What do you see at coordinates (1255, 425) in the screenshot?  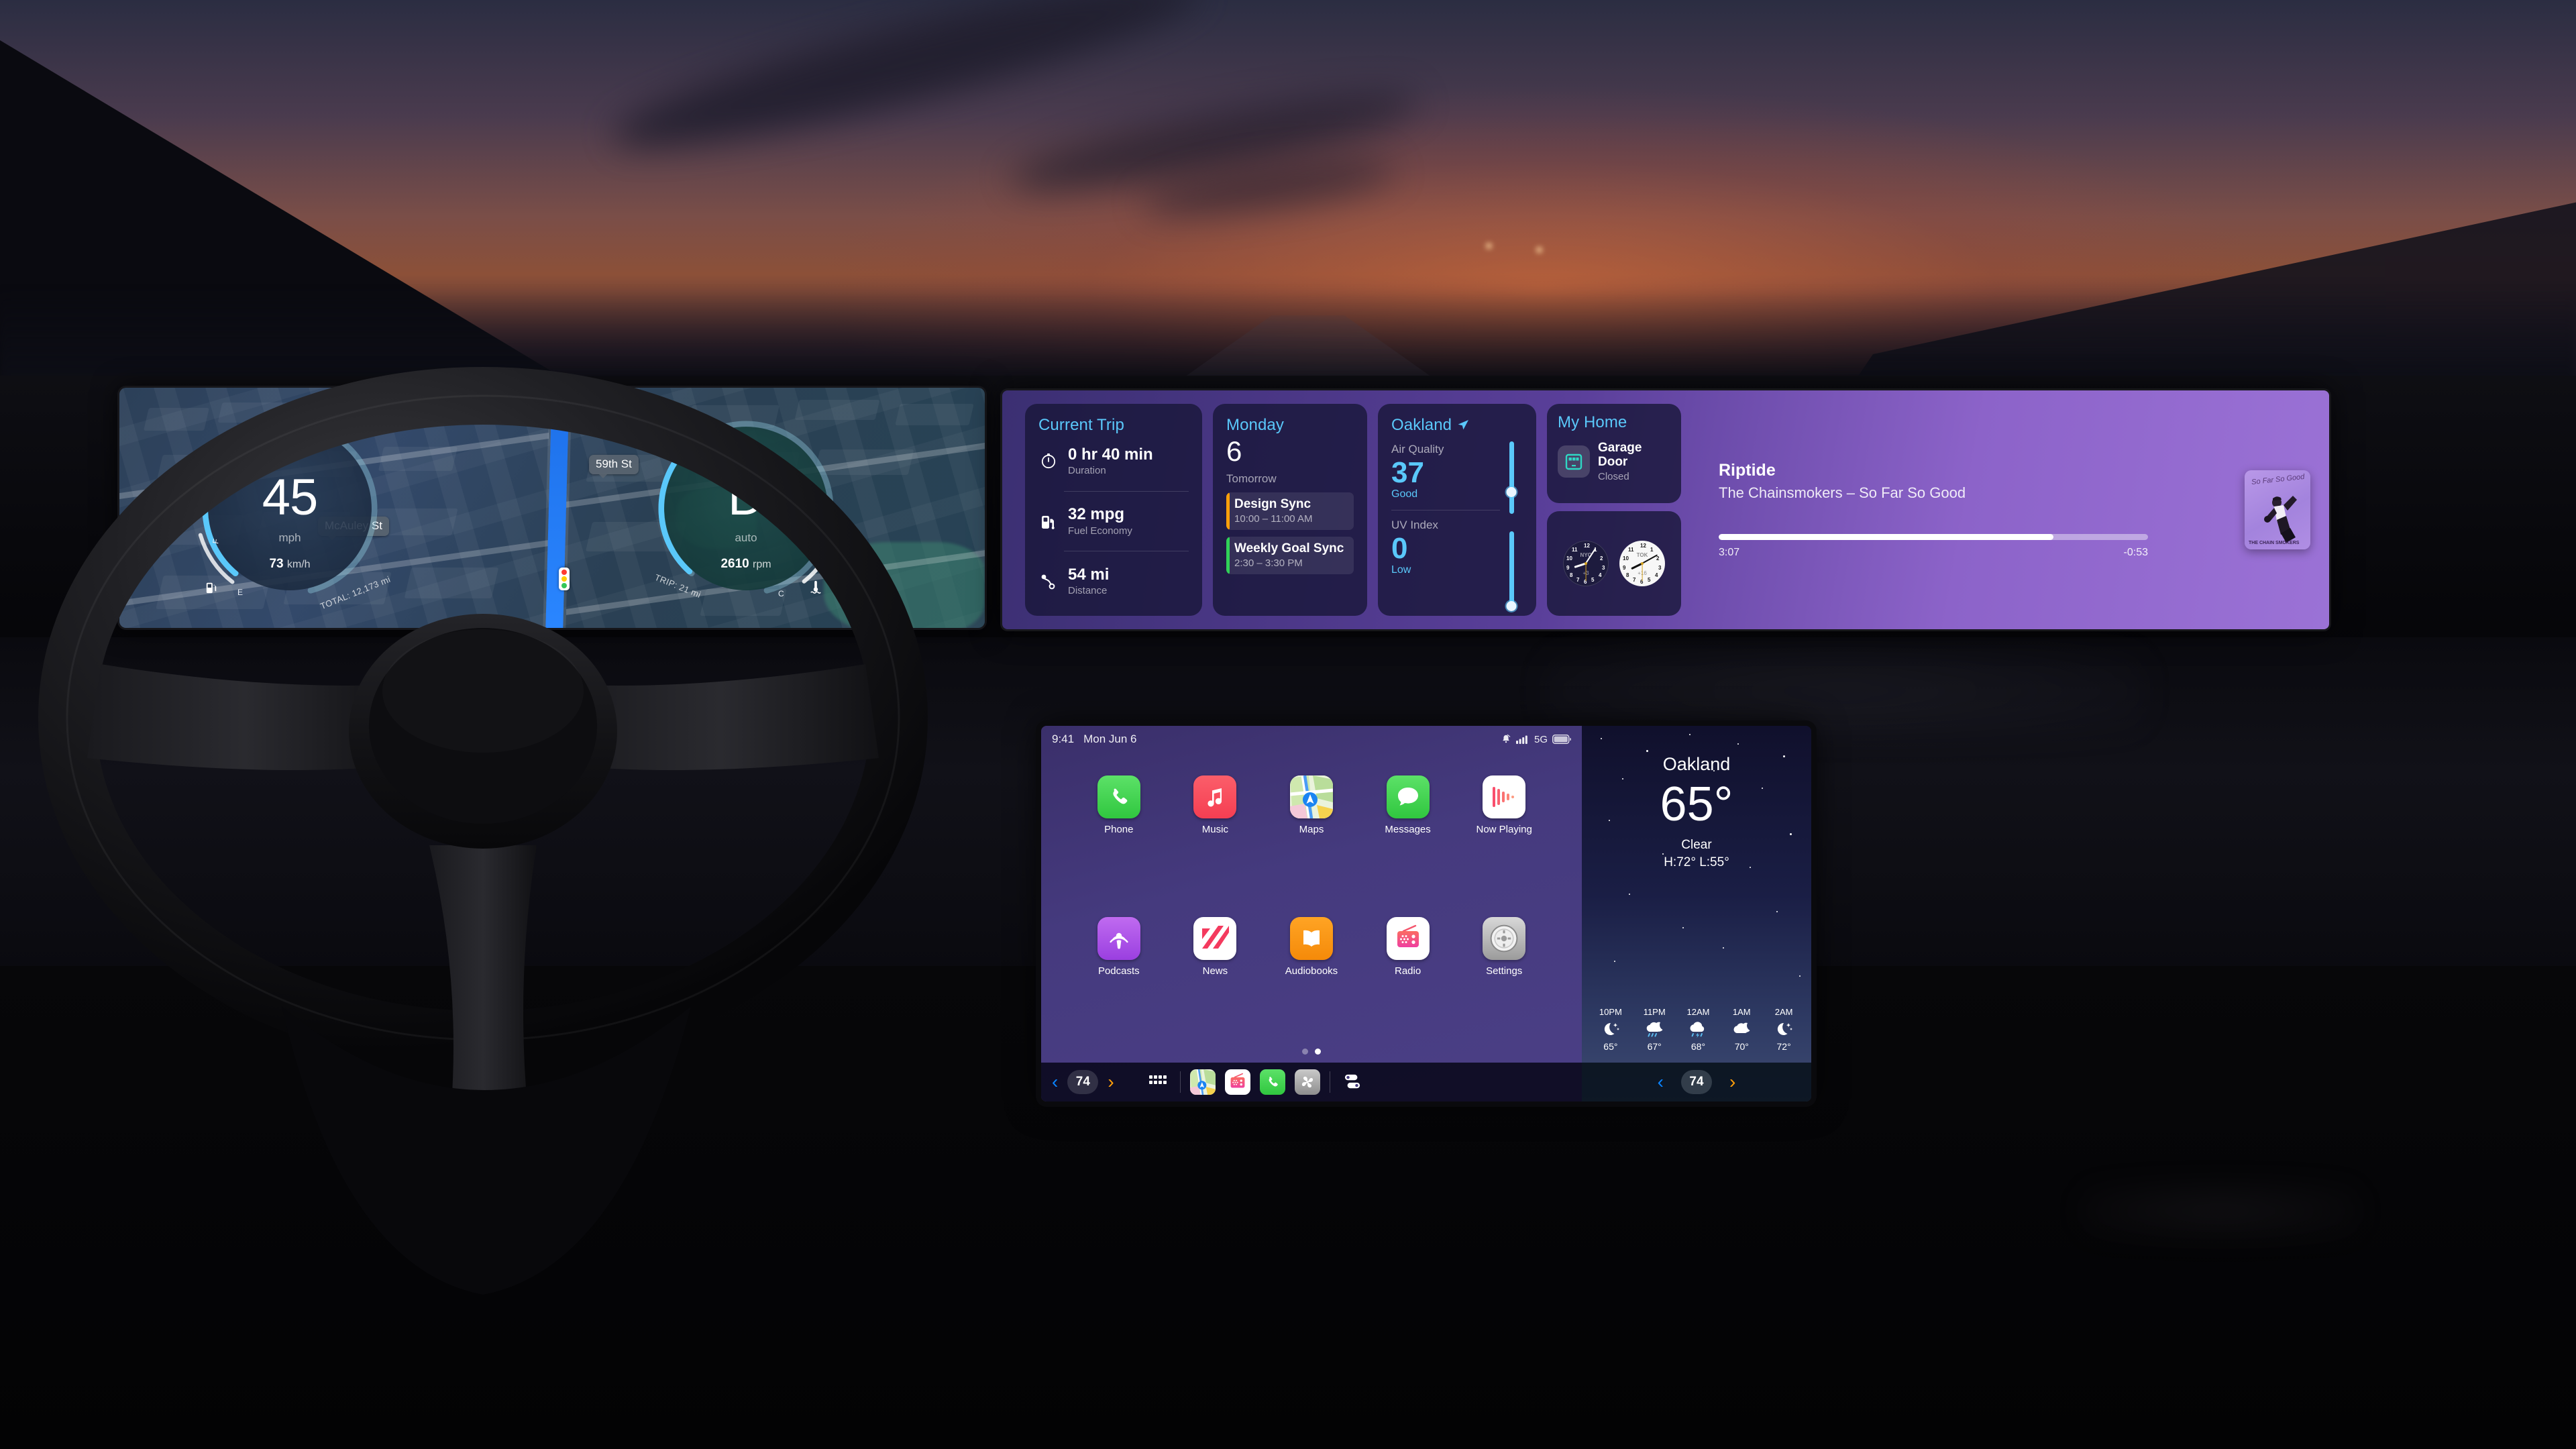 I see `calendar-weekday: Monday` at bounding box center [1255, 425].